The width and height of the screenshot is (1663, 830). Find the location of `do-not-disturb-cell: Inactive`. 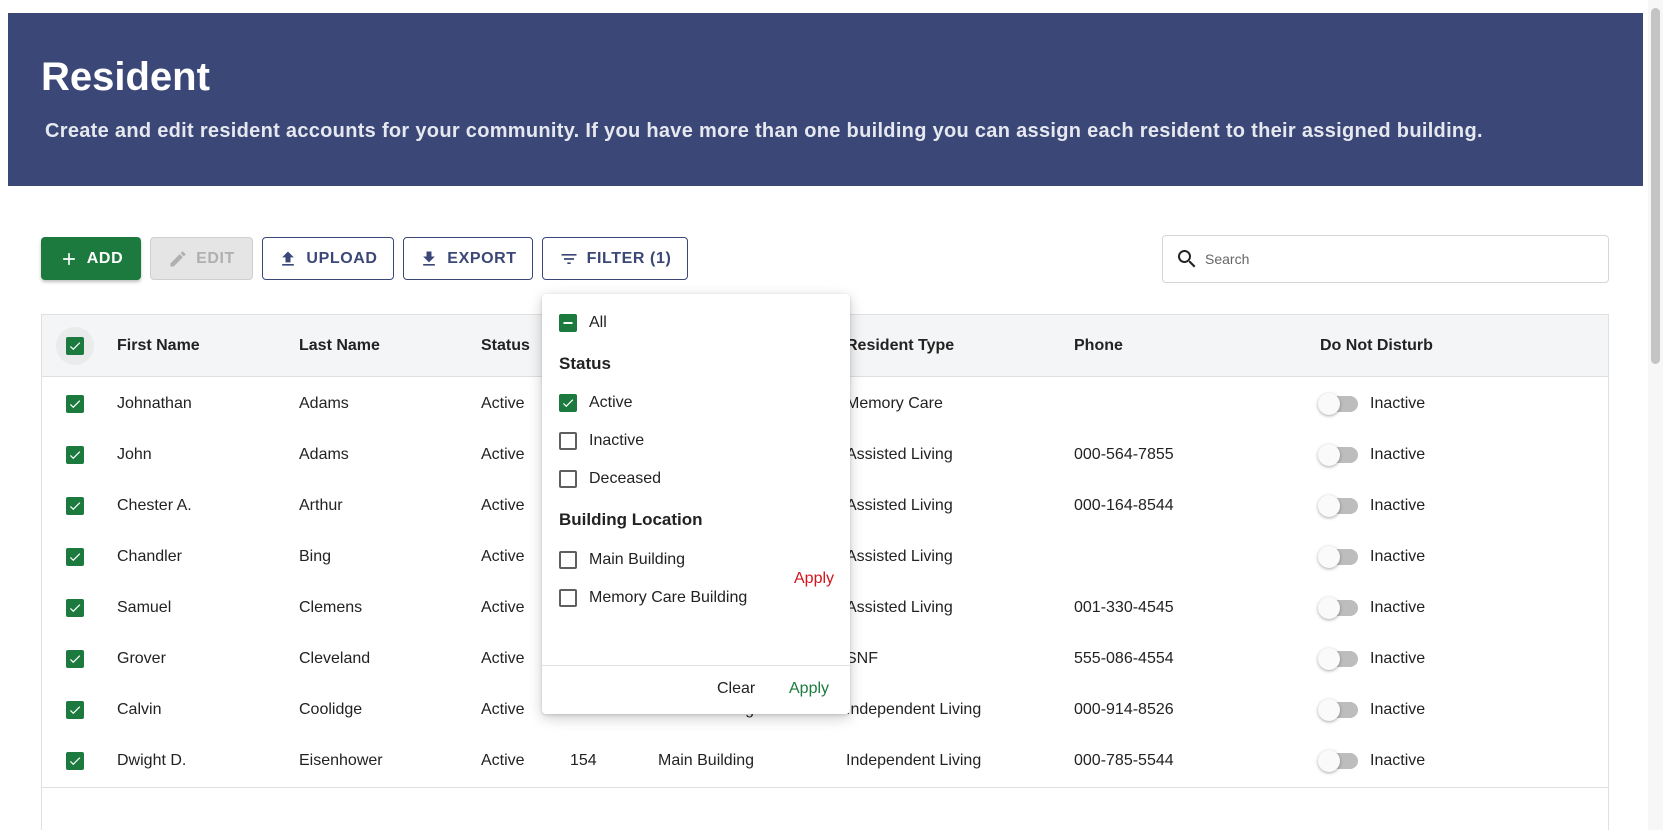

do-not-disturb-cell: Inactive is located at coordinates (1372, 607).